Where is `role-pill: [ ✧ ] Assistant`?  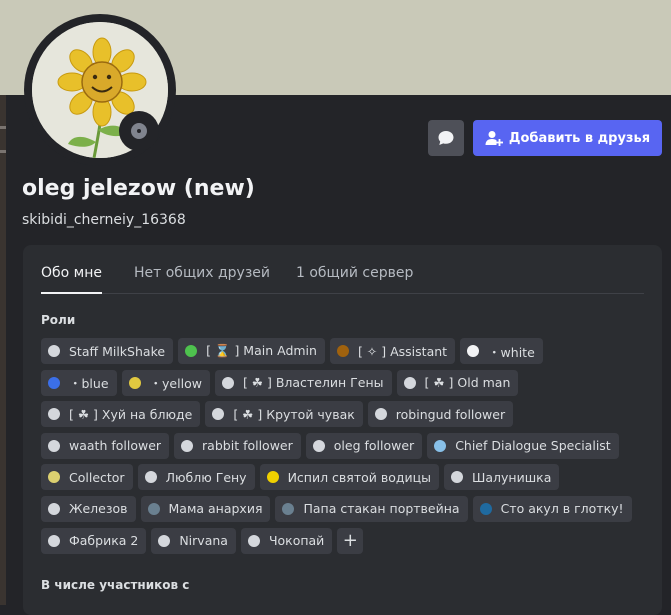
role-pill: [ ✧ ] Assistant is located at coordinates (392, 351).